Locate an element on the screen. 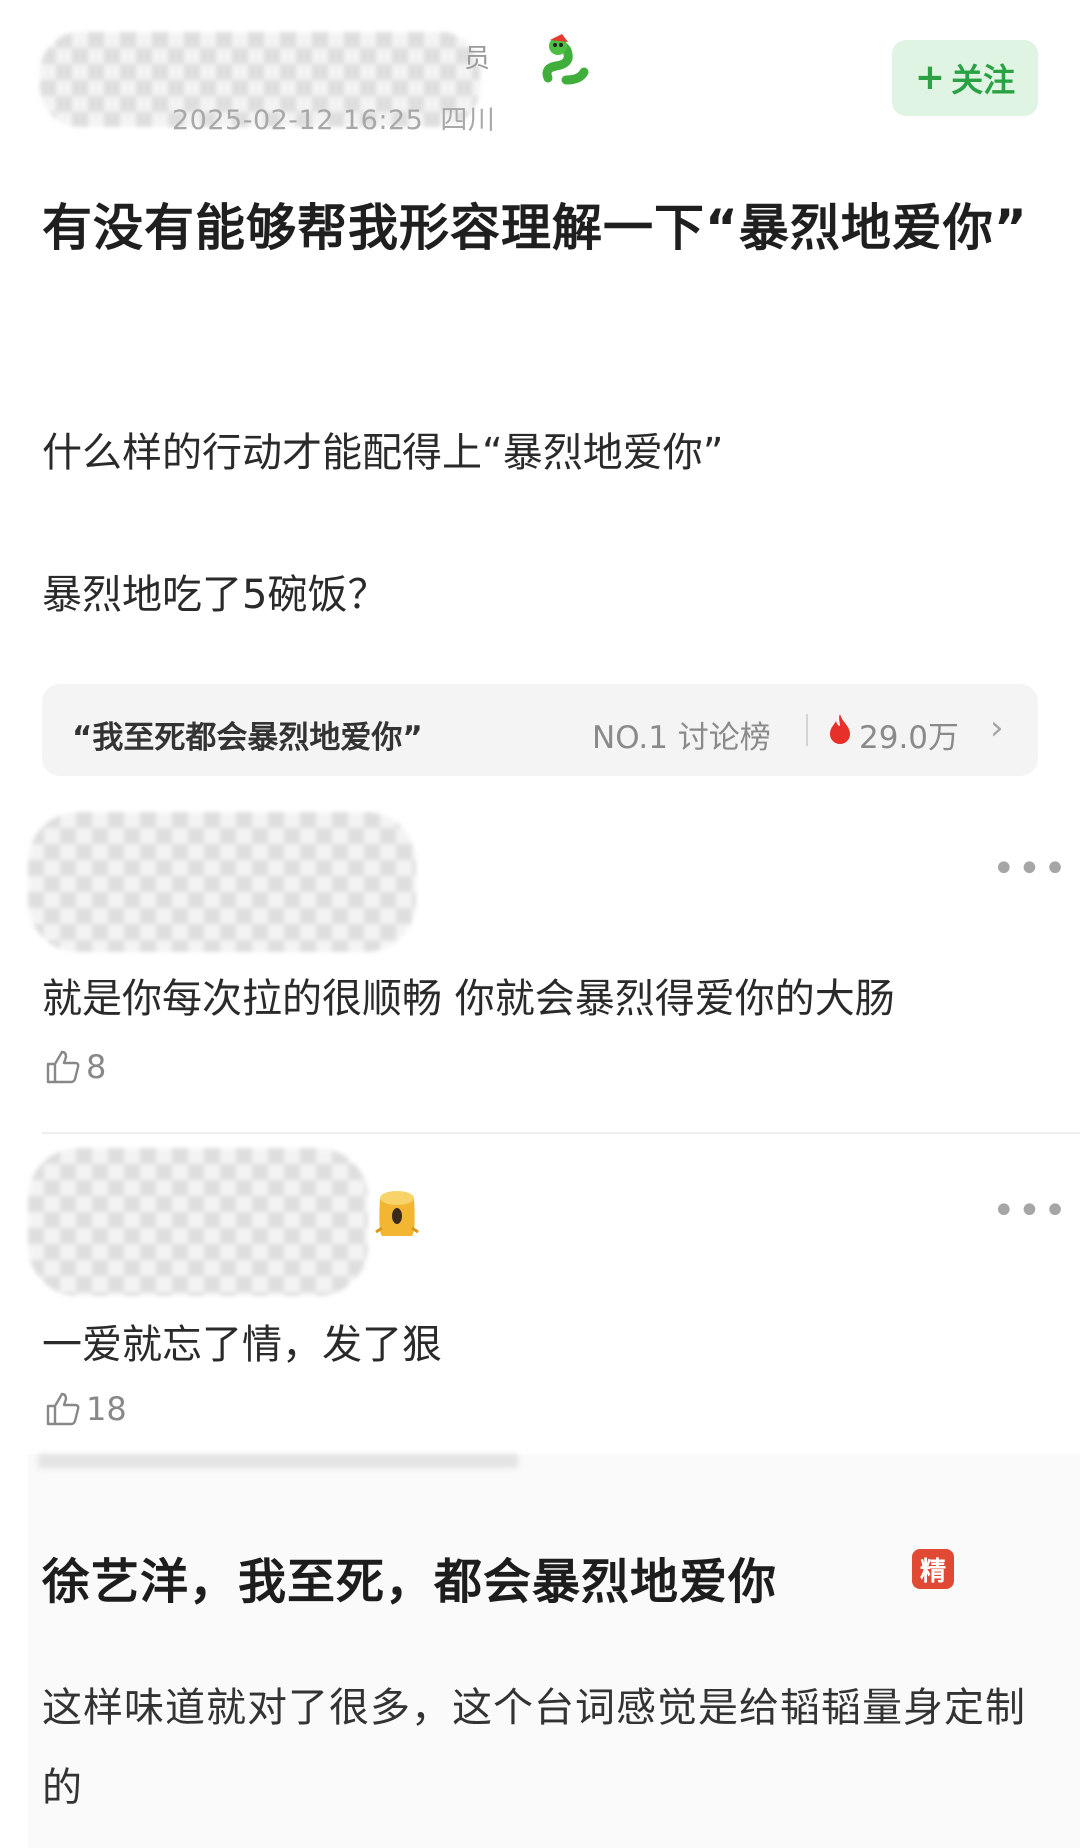 The width and height of the screenshot is (1080, 1848). like-button: 18 is located at coordinates (85, 1409).